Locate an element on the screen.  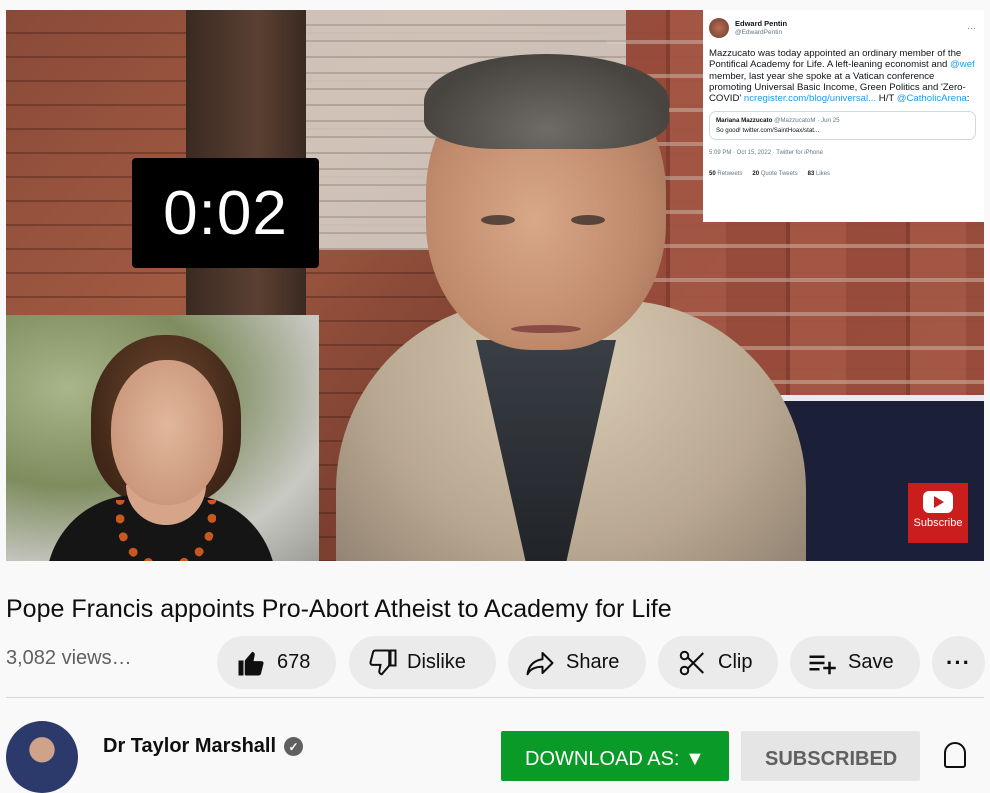
tweet-more-icon: ··· is located at coordinates (971, 27).